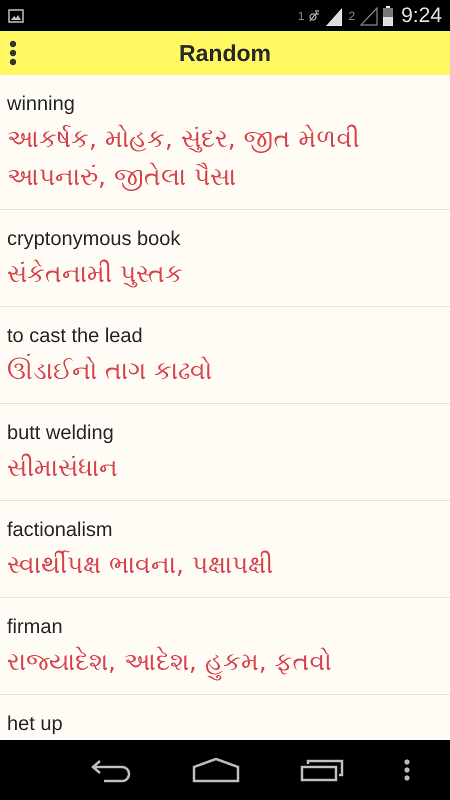 The height and width of the screenshot is (800, 450). What do you see at coordinates (225, 258) in the screenshot?
I see `word-entry: cryptonymous book સંકેતનામી પુસ્તક` at bounding box center [225, 258].